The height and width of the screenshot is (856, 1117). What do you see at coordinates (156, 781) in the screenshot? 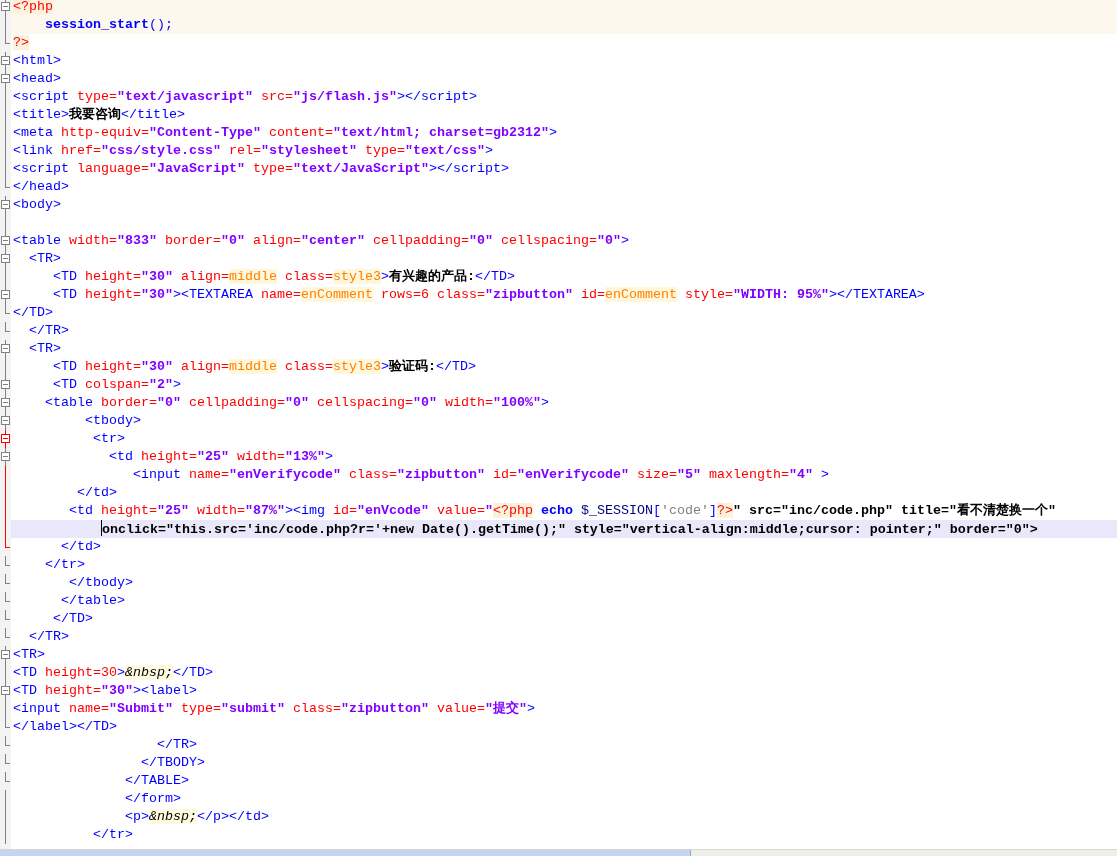
I see `code-line: </TABLE>` at bounding box center [156, 781].